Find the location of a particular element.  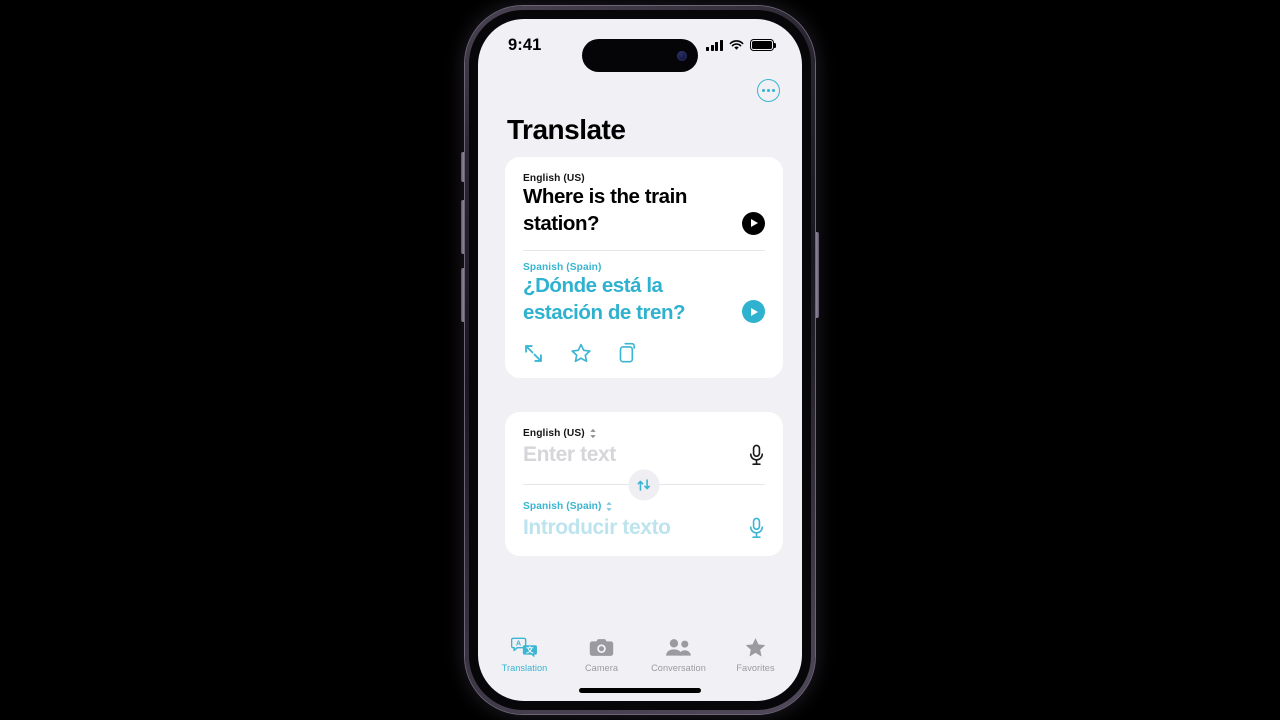

target-phrase-text: ¿Dónde está la estación de tren? is located at coordinates (604, 298).